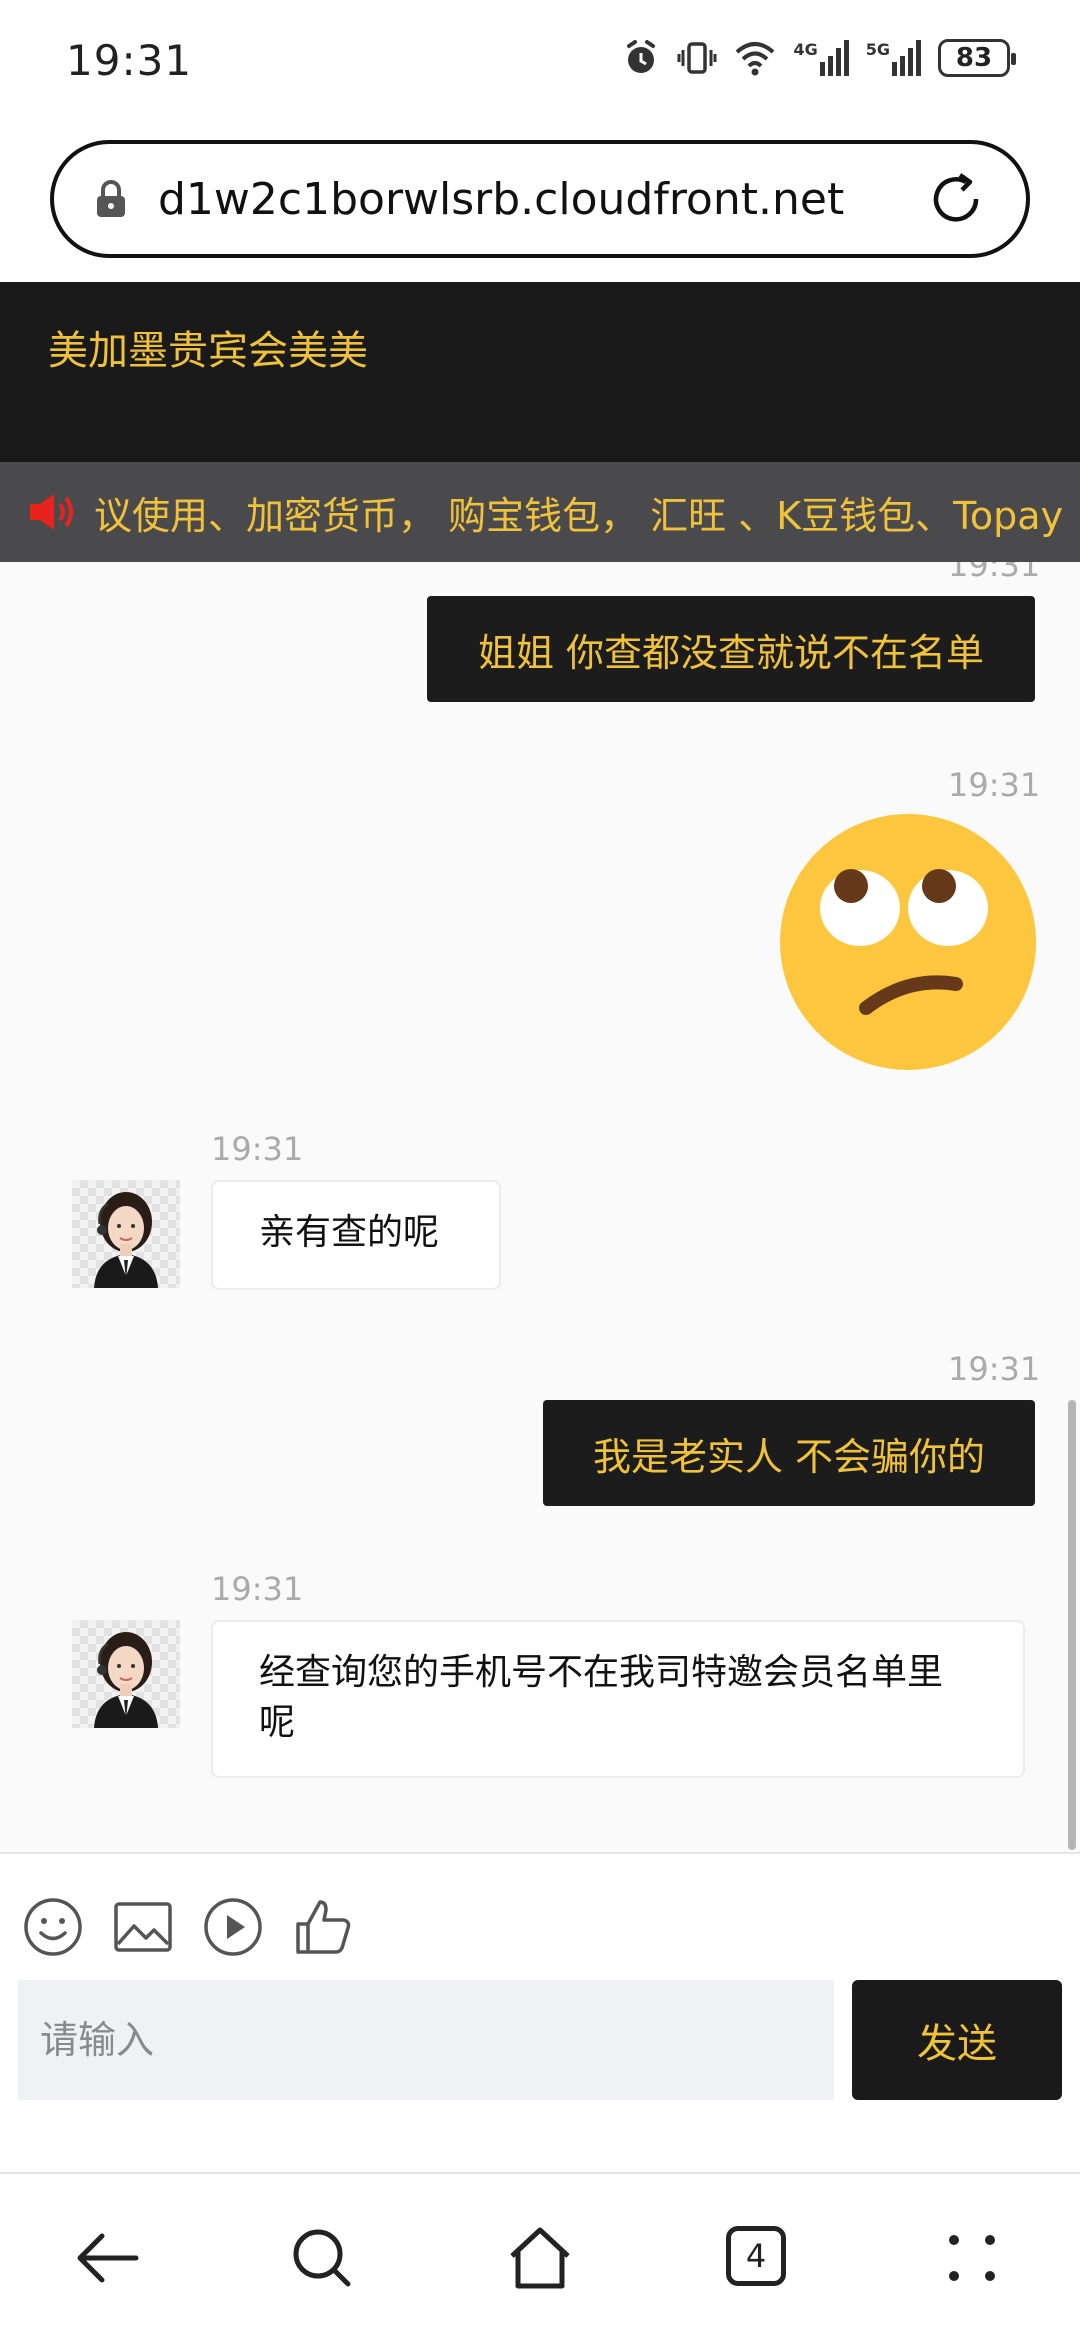 Image resolution: width=1080 pixels, height=2340 pixels. I want to click on image-icon, so click(143, 1927).